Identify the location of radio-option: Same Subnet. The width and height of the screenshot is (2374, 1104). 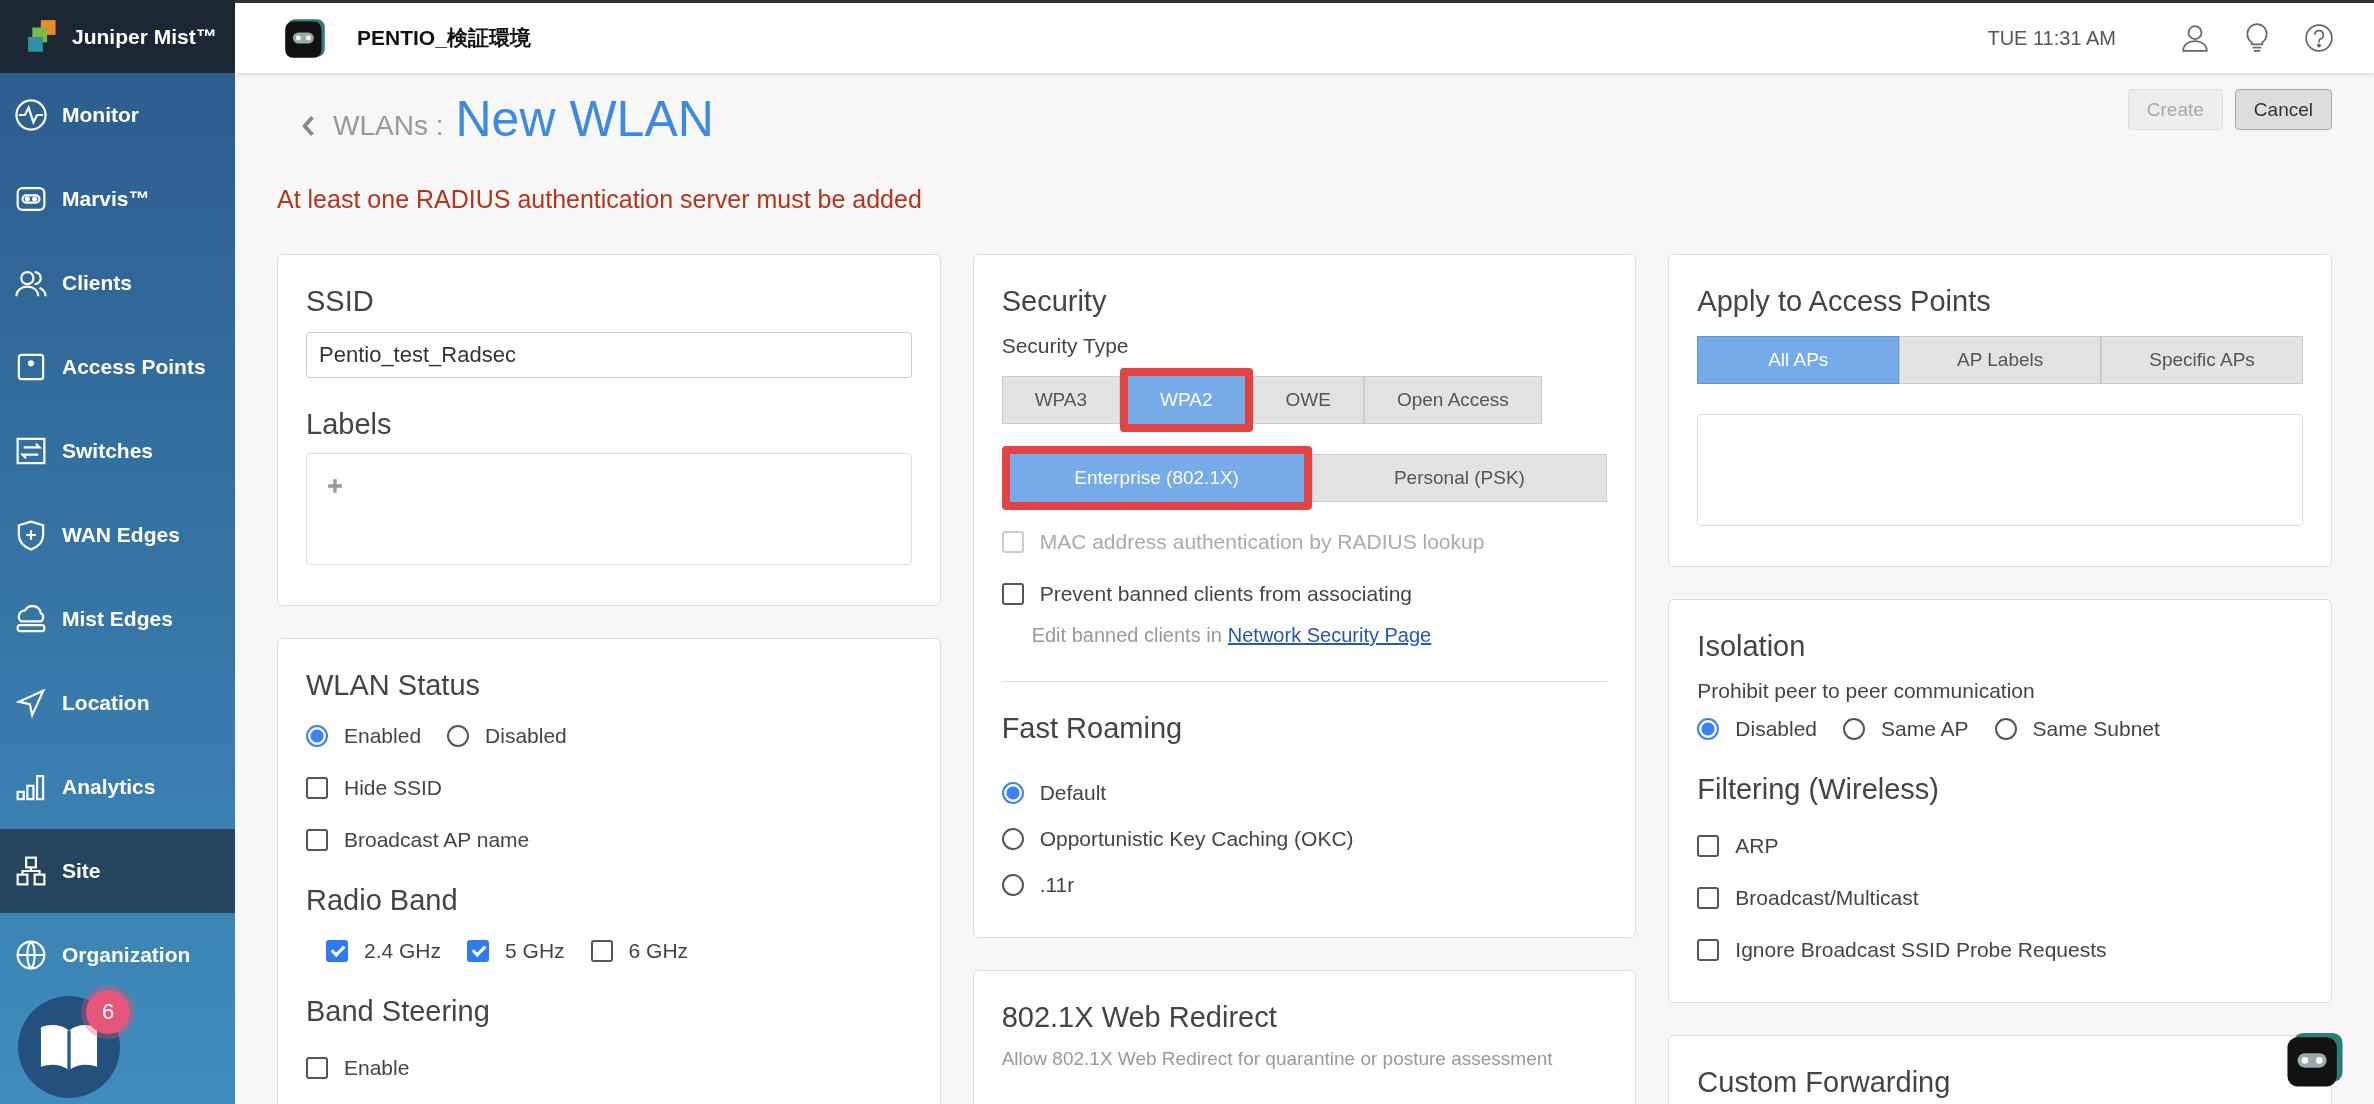
(2077, 729).